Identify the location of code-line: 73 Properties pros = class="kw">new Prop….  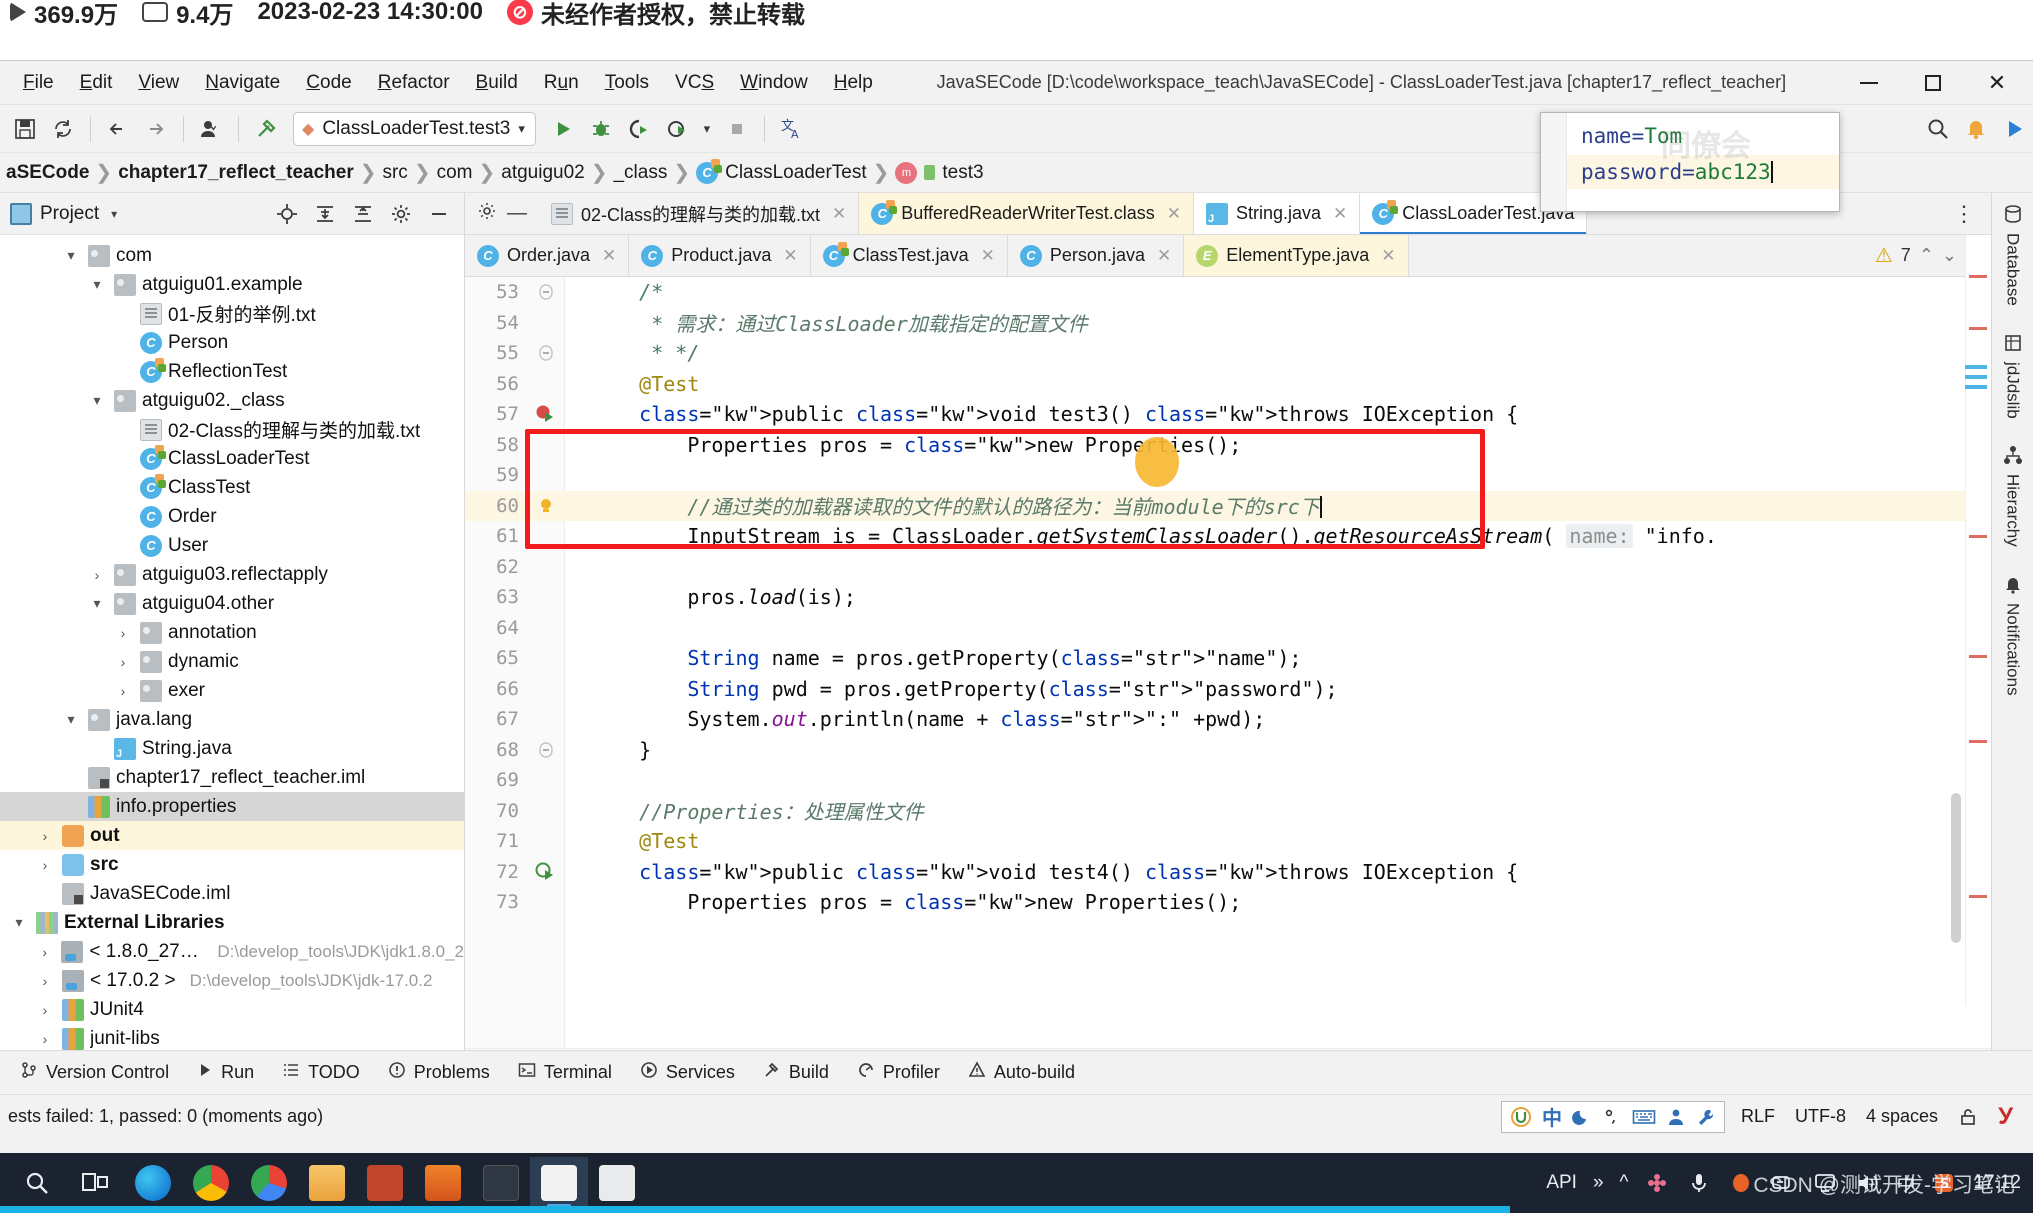
(1228, 902).